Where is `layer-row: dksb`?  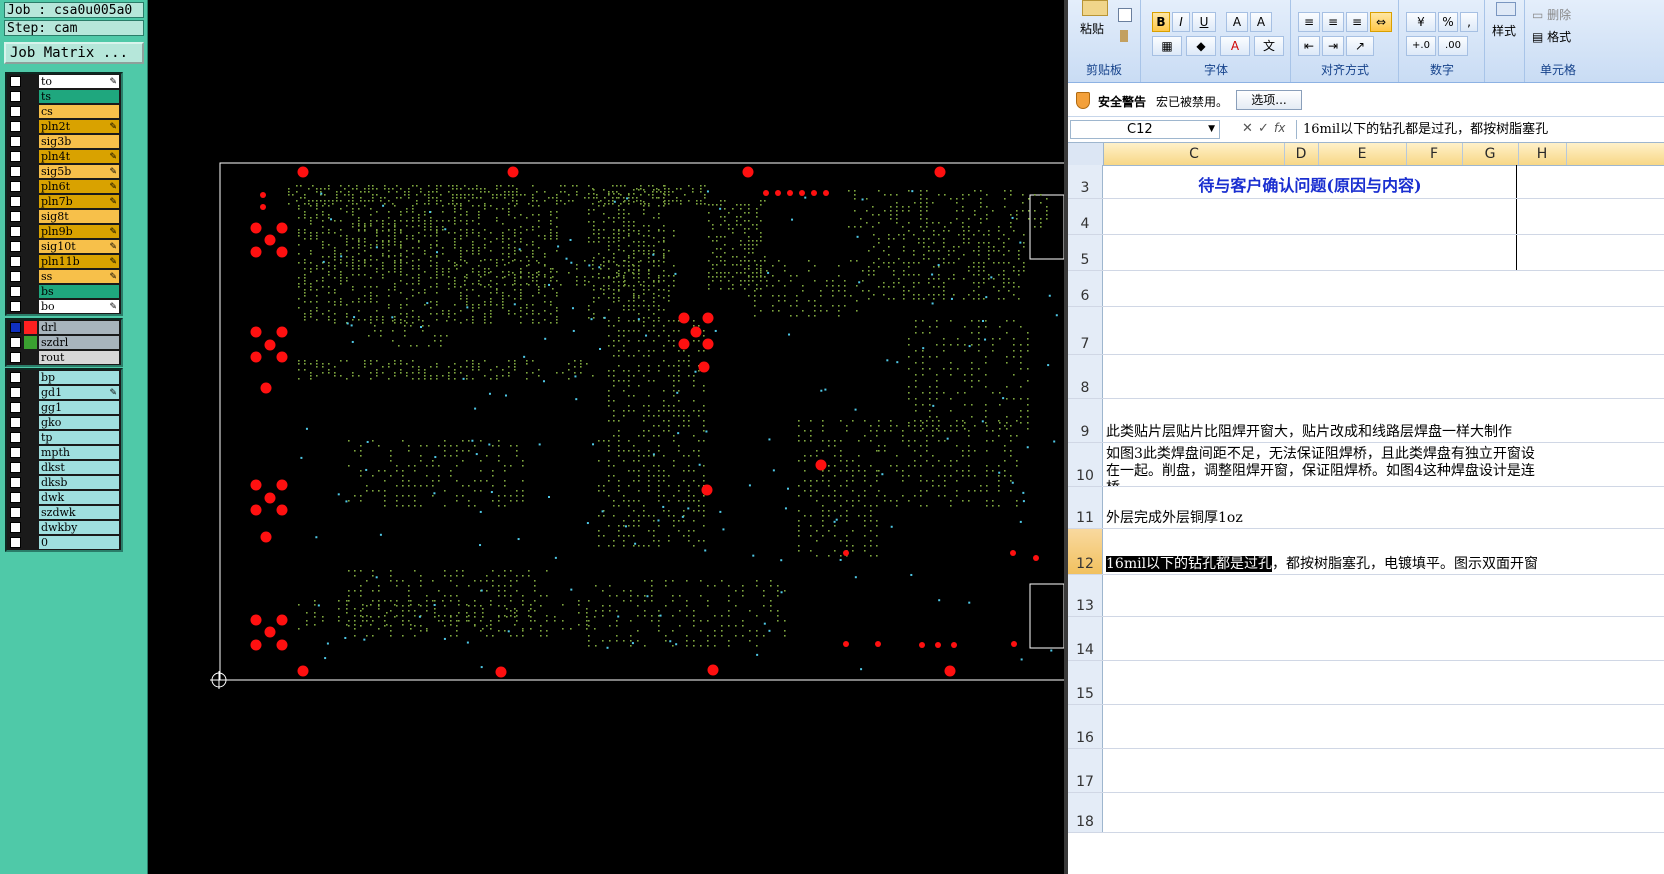
layer-row: dksb is located at coordinates (64, 482).